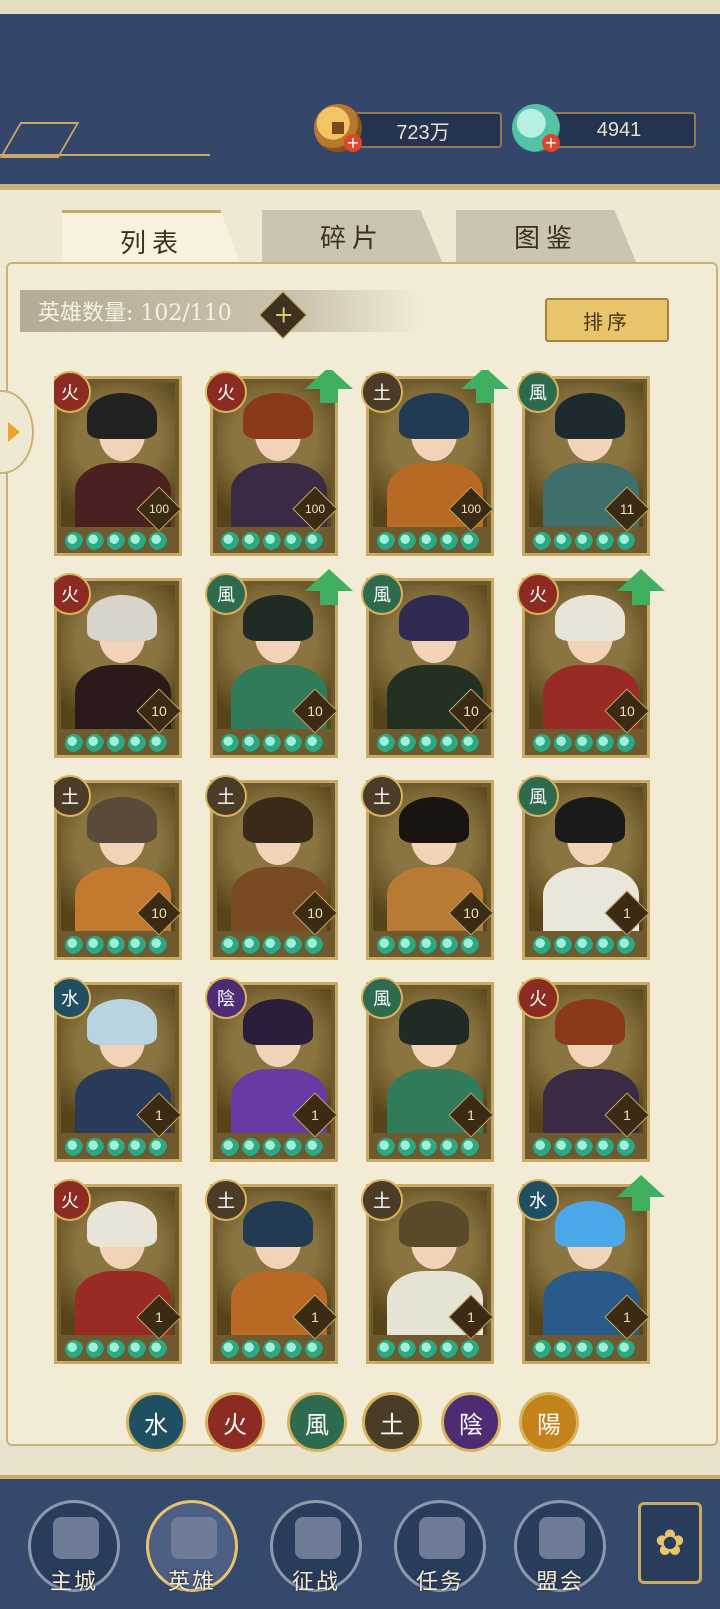 Image resolution: width=720 pixels, height=1609 pixels. I want to click on nav-label: 盟会, so click(559, 1582).